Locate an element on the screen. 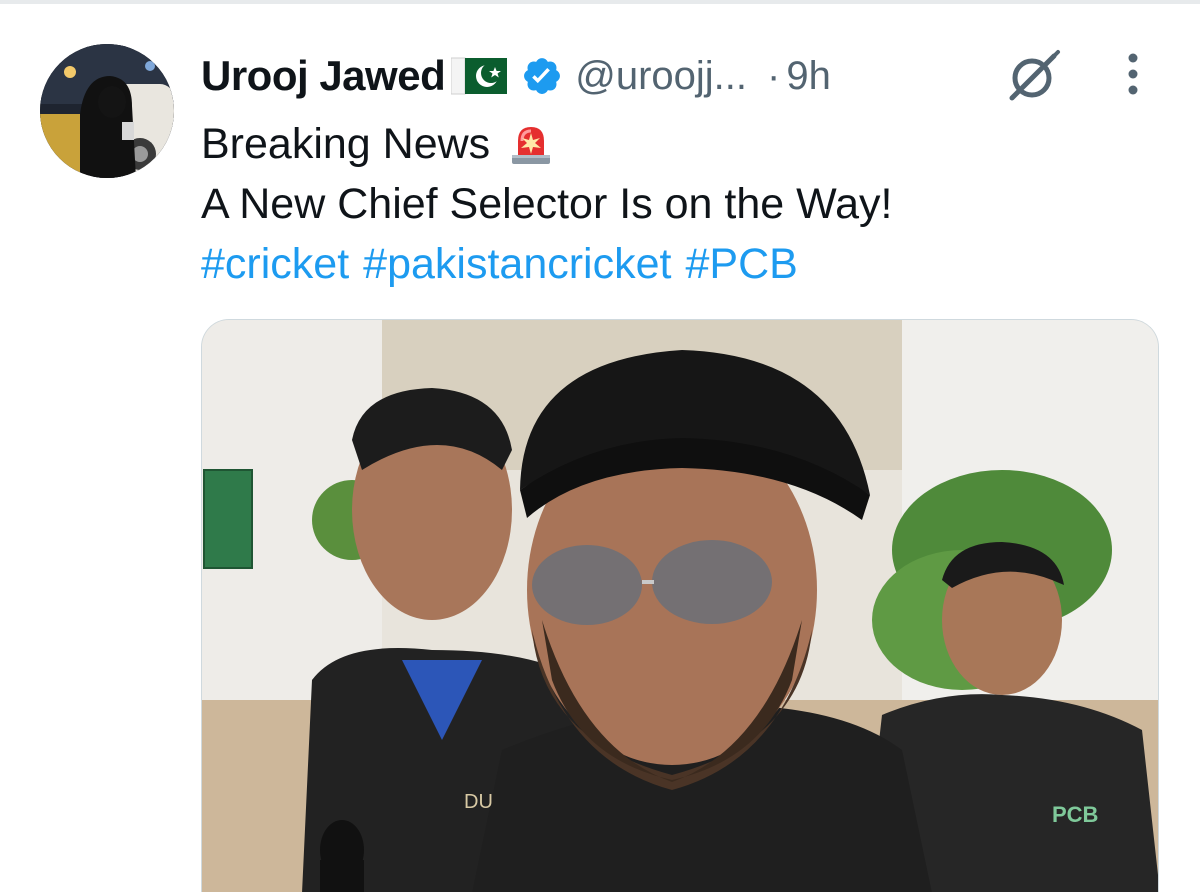  breaking-news-text: Breaking News is located at coordinates (346, 144).